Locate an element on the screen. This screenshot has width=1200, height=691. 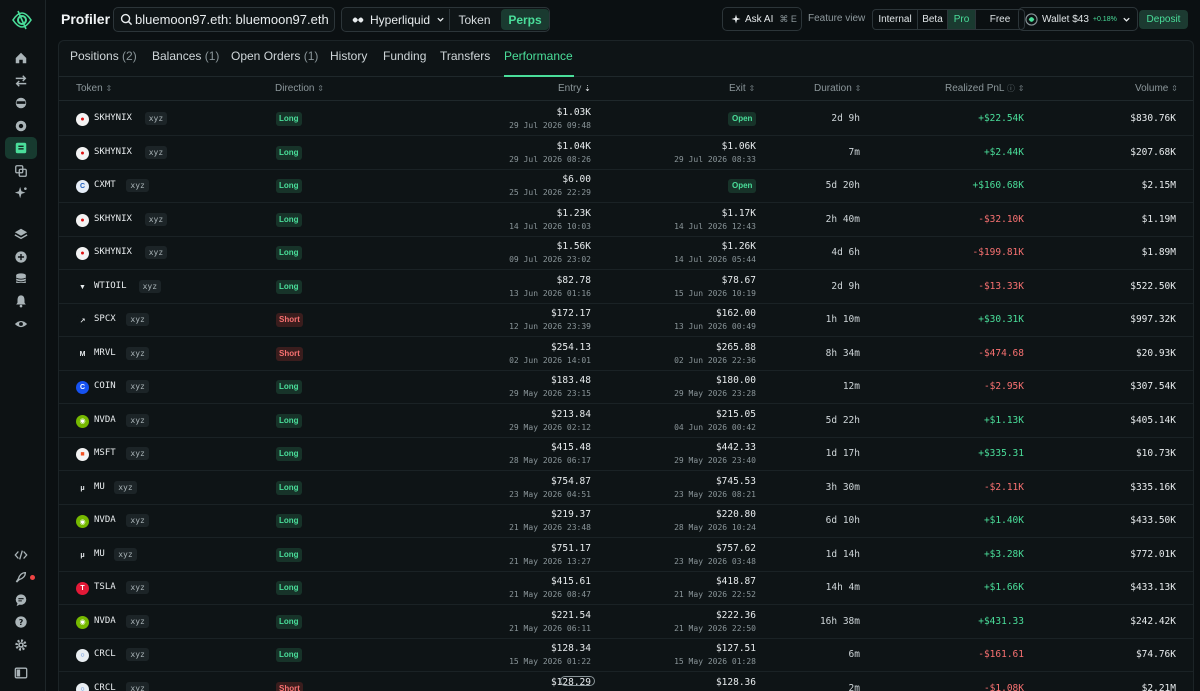
scroll-indicator is located at coordinates (577, 681).